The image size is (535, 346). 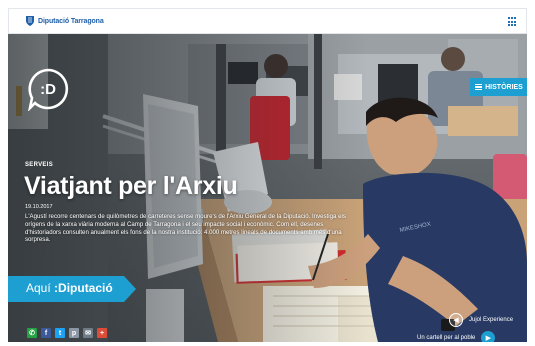 I want to click on brand-logo: Diputació Tarragona, so click(x=64, y=21).